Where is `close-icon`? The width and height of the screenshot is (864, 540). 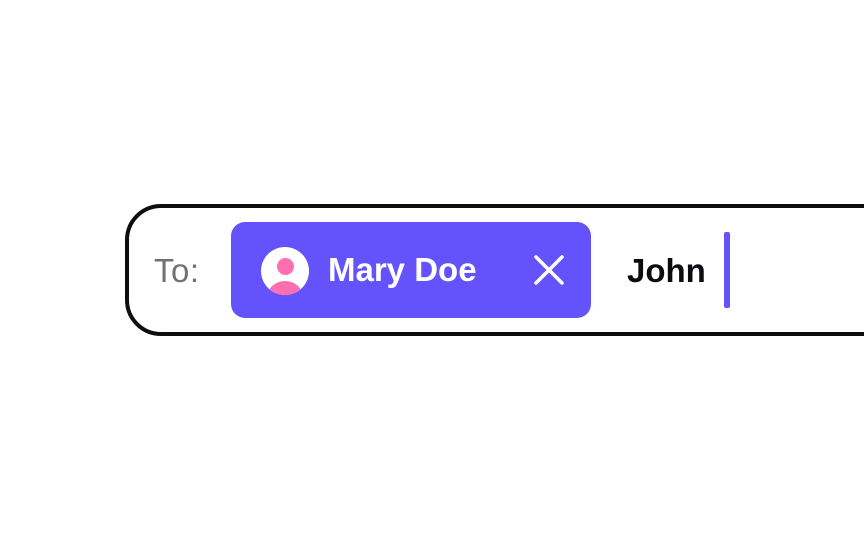 close-icon is located at coordinates (549, 270).